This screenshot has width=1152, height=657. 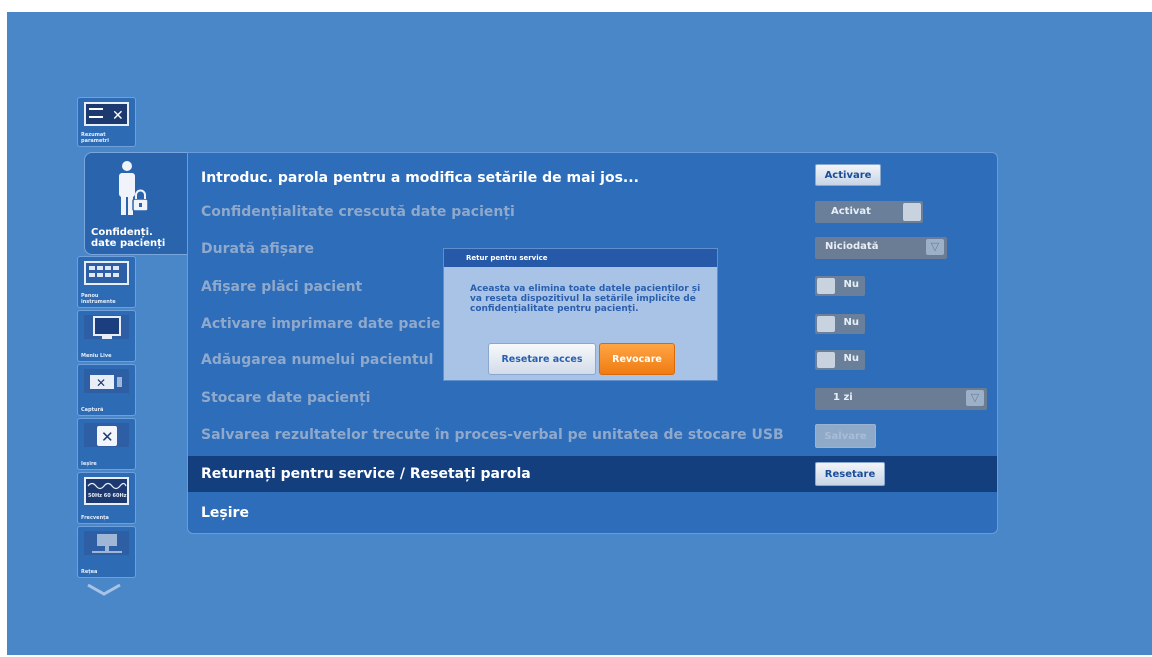 What do you see at coordinates (106, 114) in the screenshot?
I see `parameters-icon: ✕` at bounding box center [106, 114].